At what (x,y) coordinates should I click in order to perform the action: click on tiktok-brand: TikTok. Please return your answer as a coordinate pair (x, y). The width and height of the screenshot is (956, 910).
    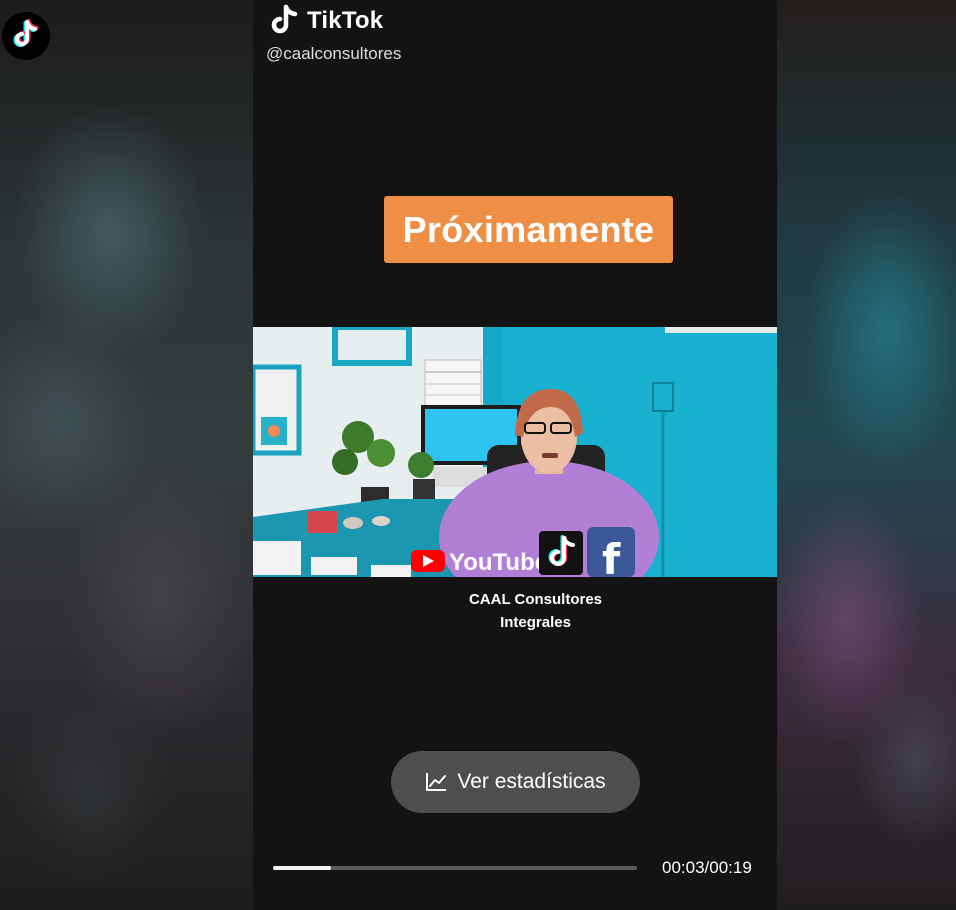
    Looking at the image, I should click on (335, 21).